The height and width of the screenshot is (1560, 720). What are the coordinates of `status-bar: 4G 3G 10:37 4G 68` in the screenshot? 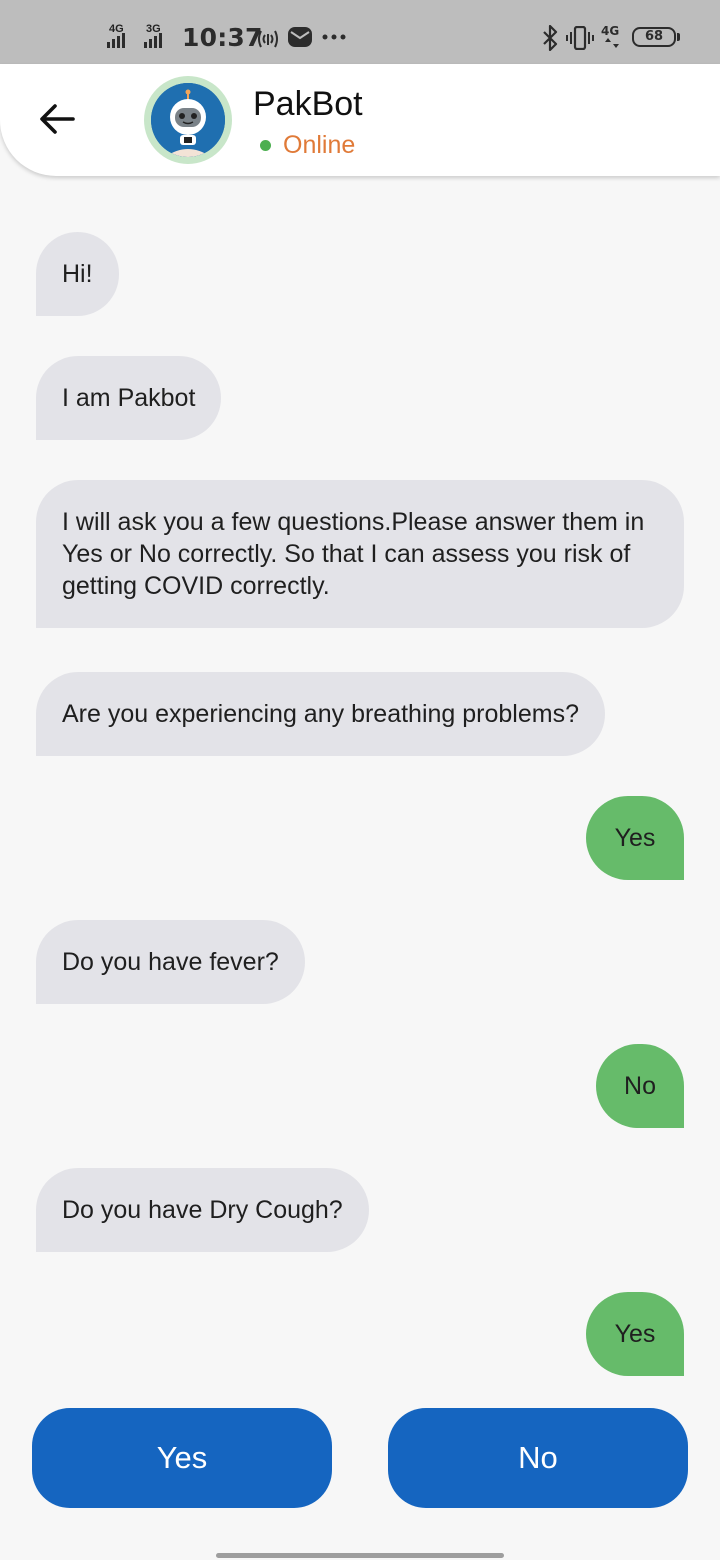 It's located at (360, 32).